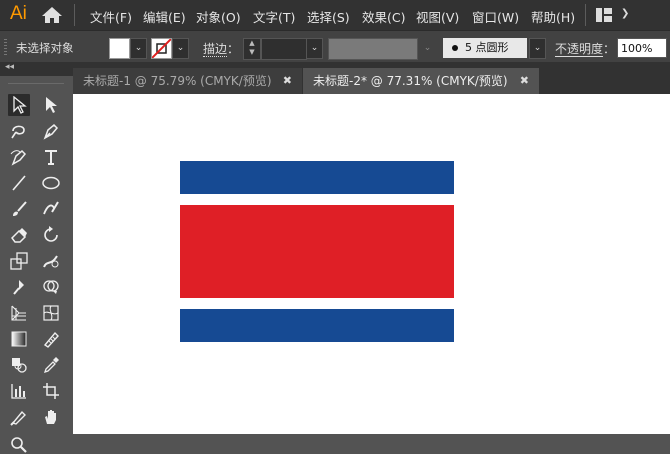  I want to click on stroke-dropdown: ⌄, so click(180, 48).